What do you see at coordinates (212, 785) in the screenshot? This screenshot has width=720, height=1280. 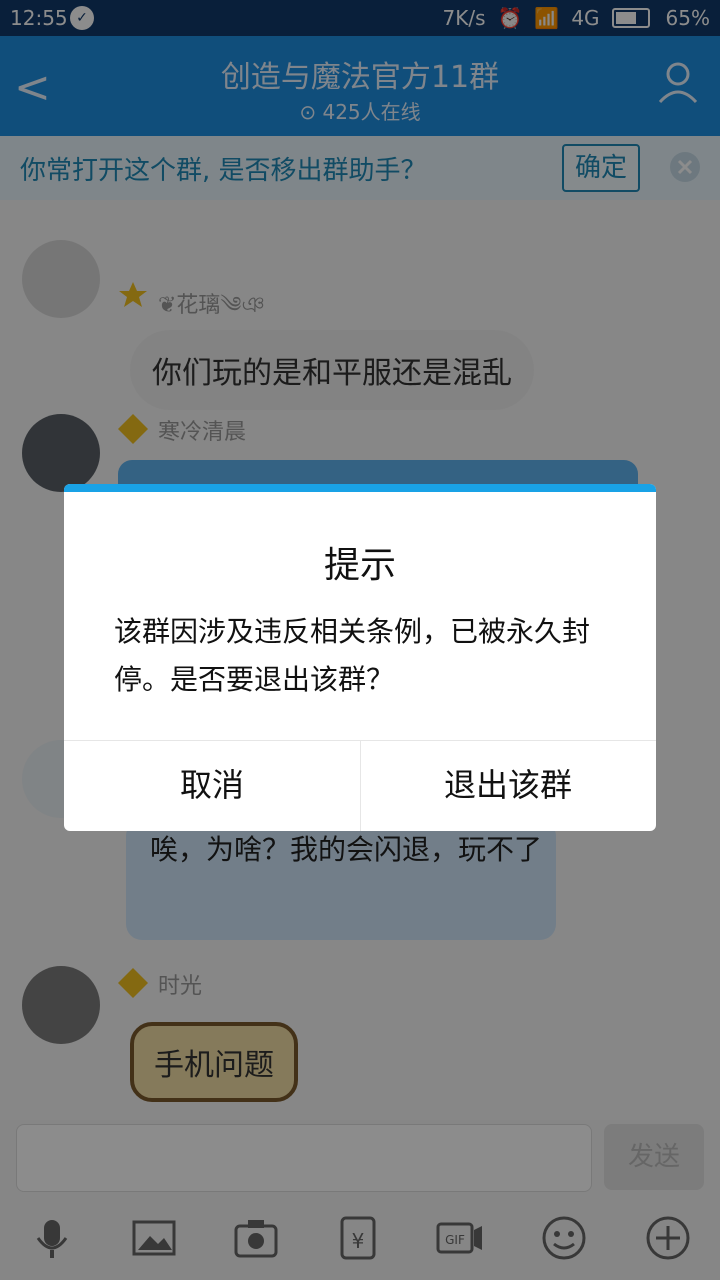 I see `cancel-button: 取消` at bounding box center [212, 785].